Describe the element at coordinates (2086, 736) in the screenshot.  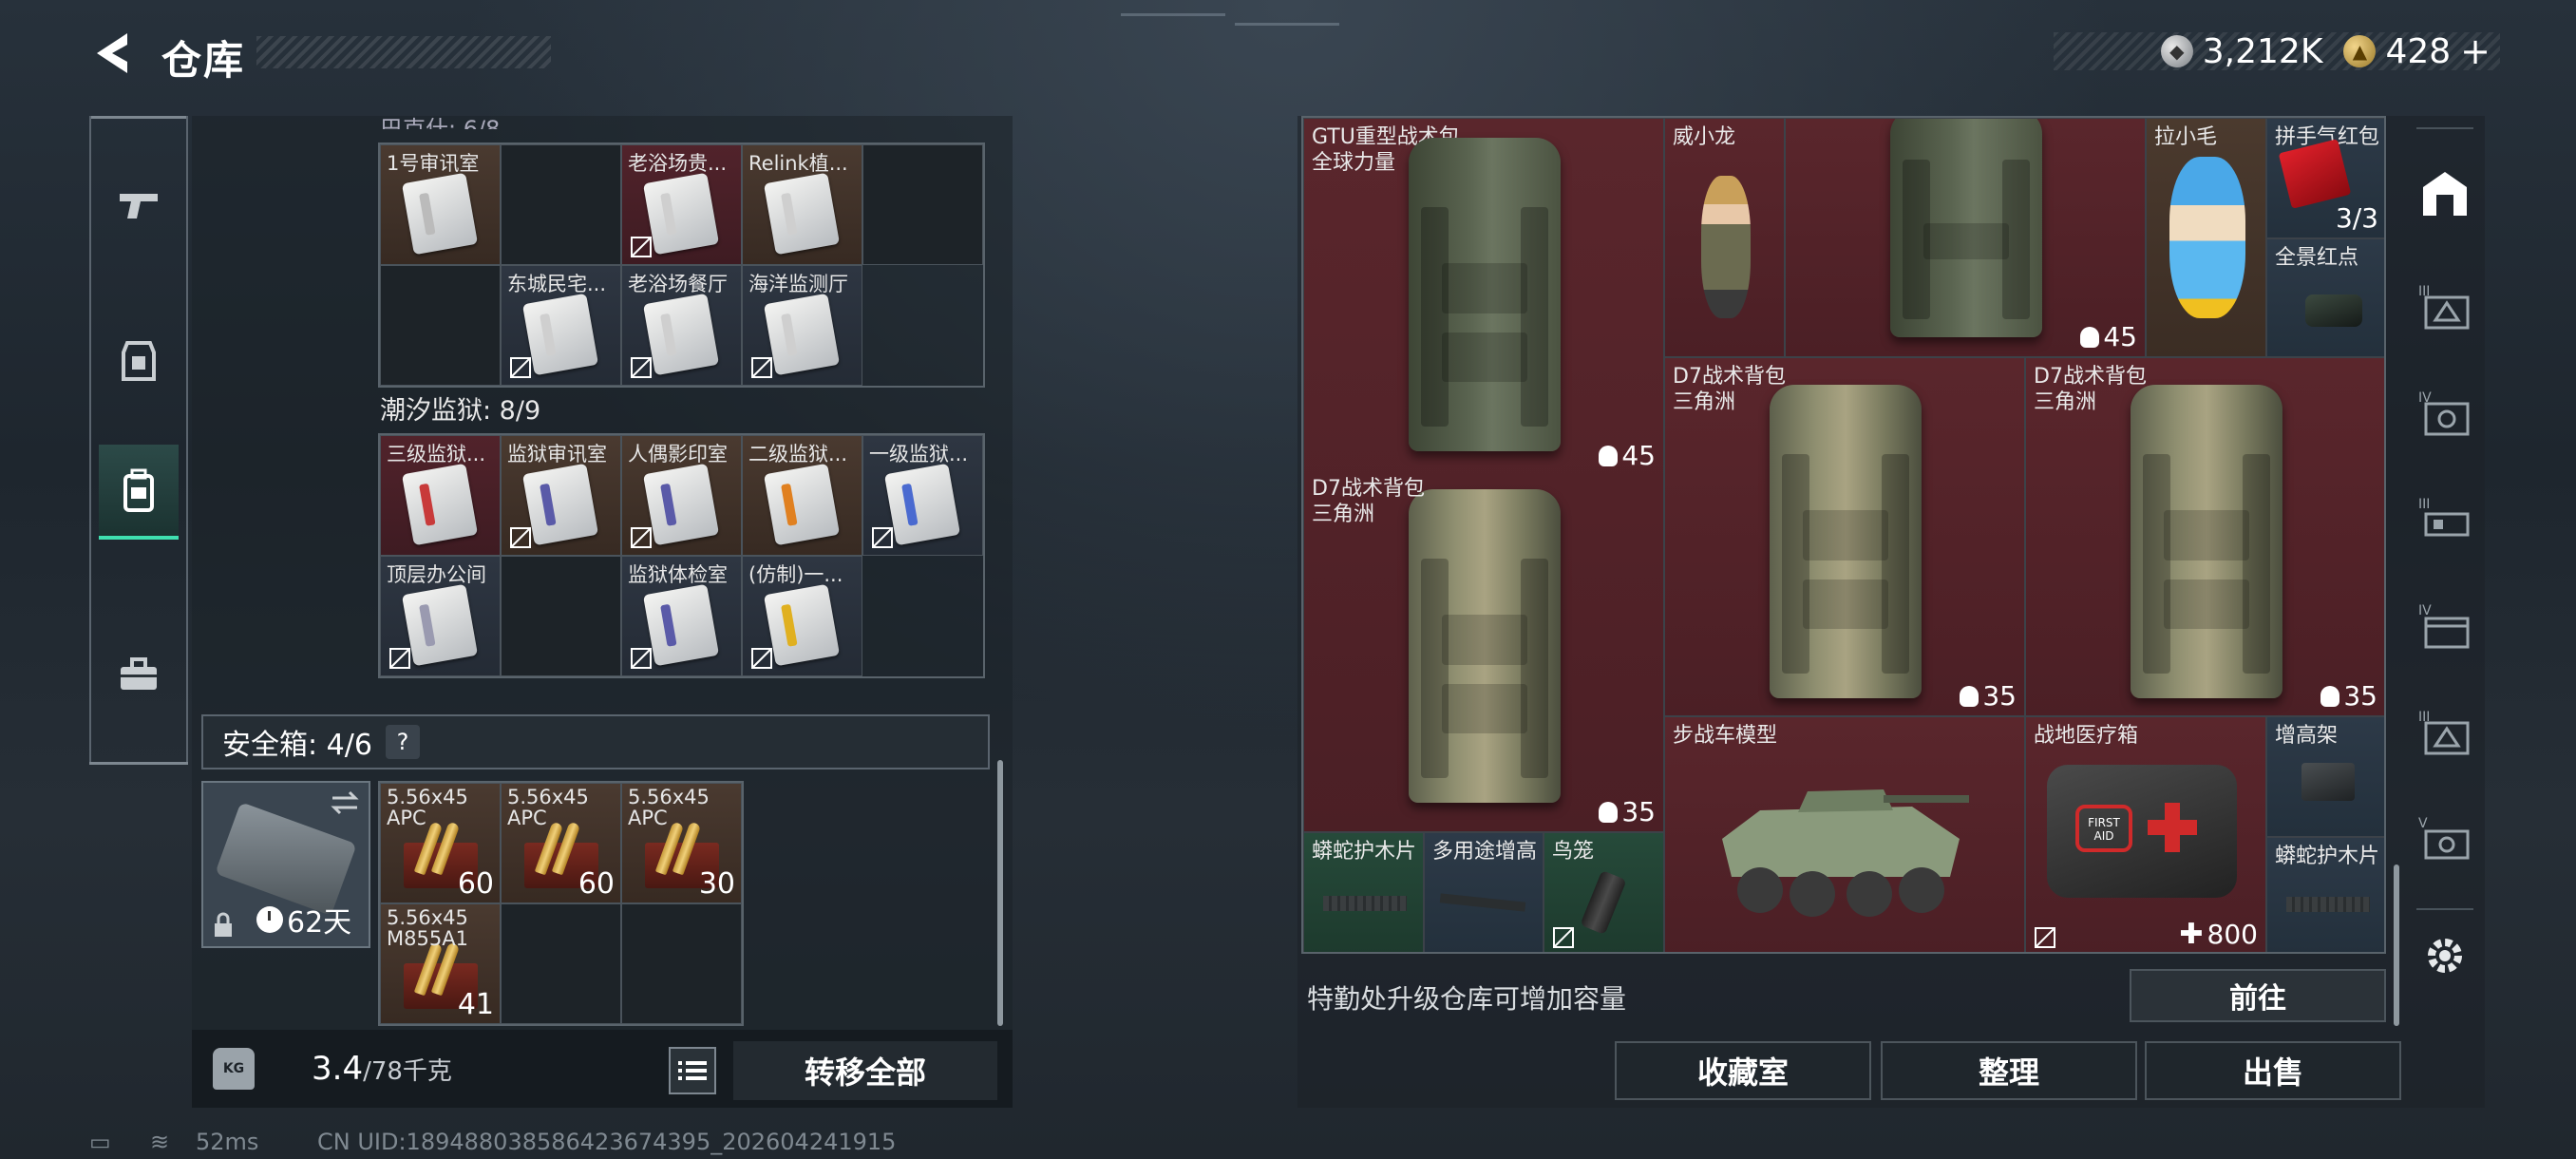
I see `item-name: 战地医疗箱` at that location.